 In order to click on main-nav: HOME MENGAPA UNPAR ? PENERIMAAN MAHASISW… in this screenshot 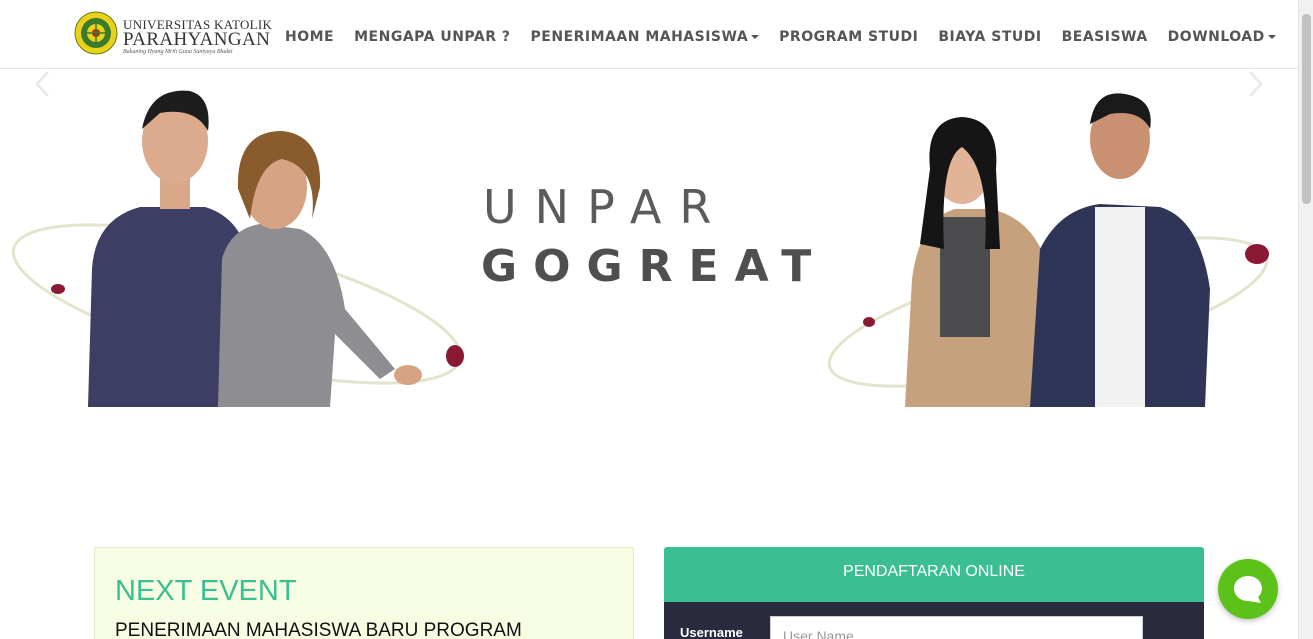, I will do `click(790, 37)`.